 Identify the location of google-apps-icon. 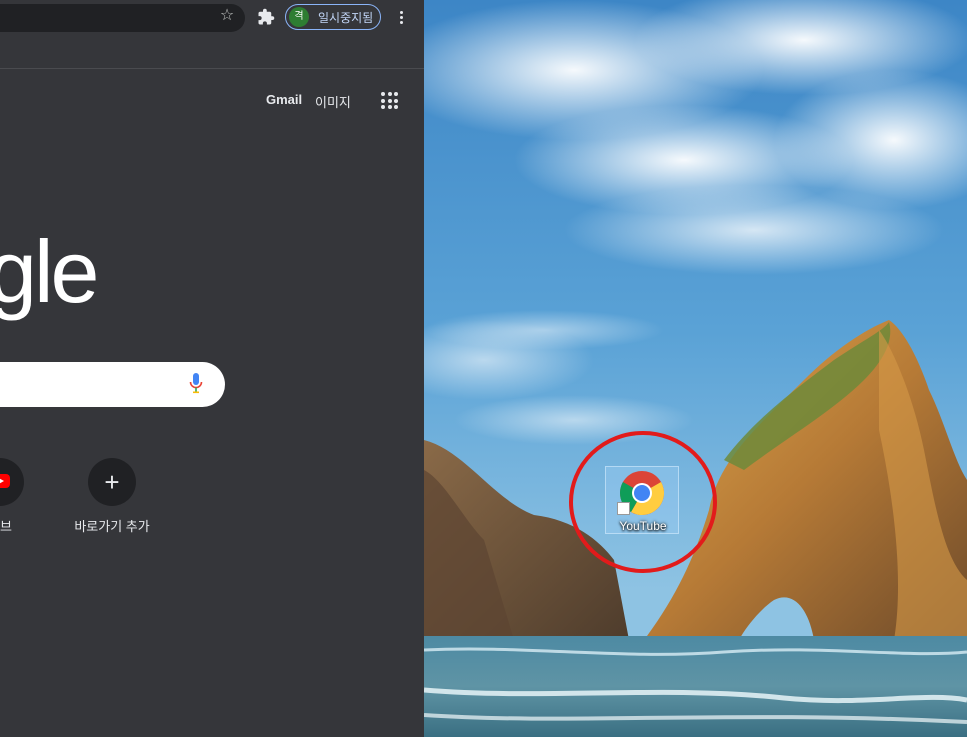
(389, 100).